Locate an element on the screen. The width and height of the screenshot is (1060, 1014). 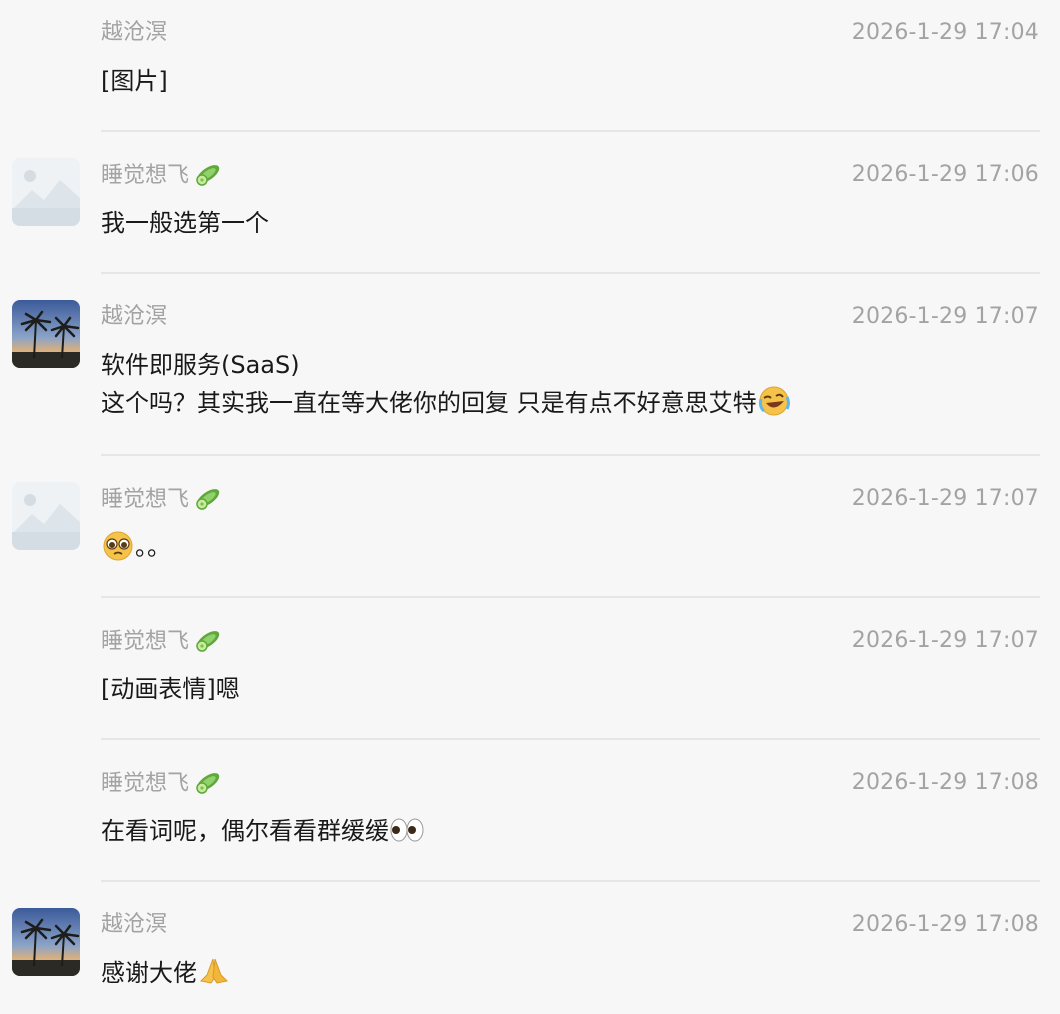
message-text-line: 。。 is located at coordinates (136, 550).